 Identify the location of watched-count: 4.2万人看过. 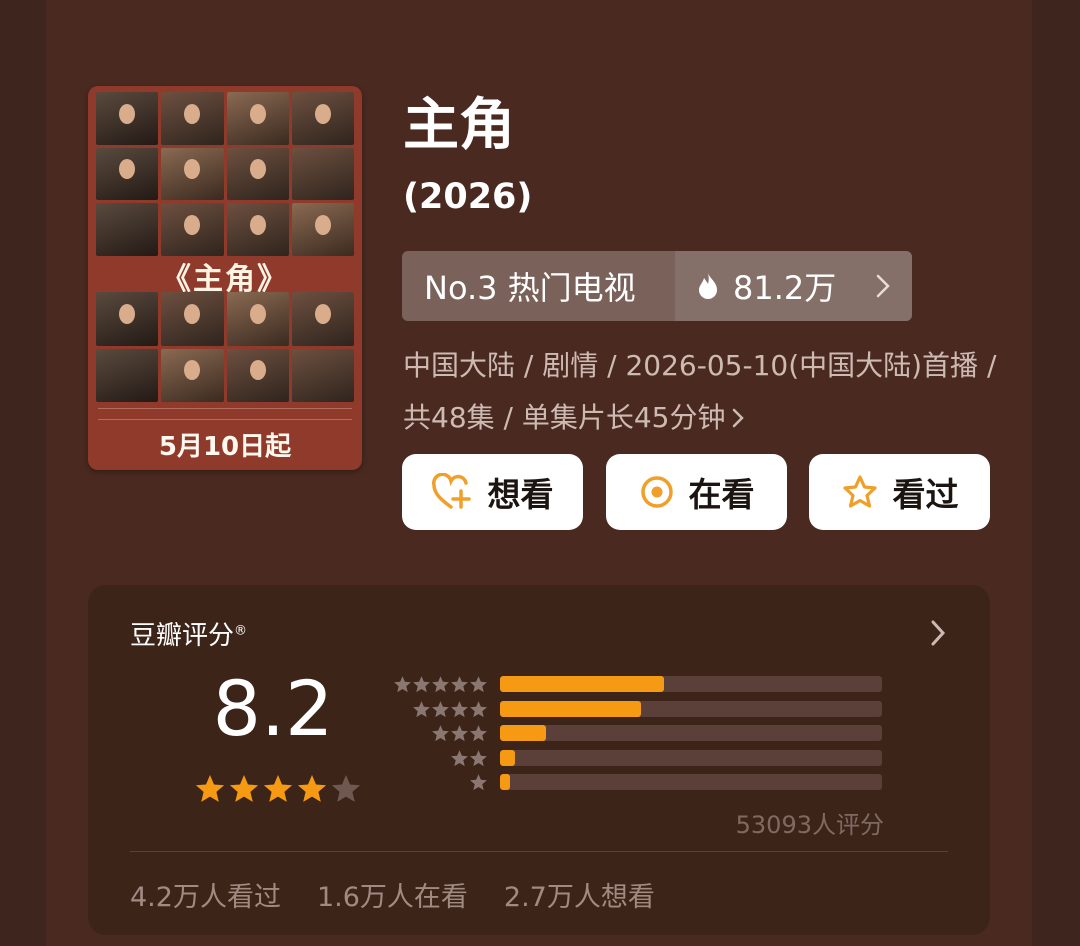
(205, 894).